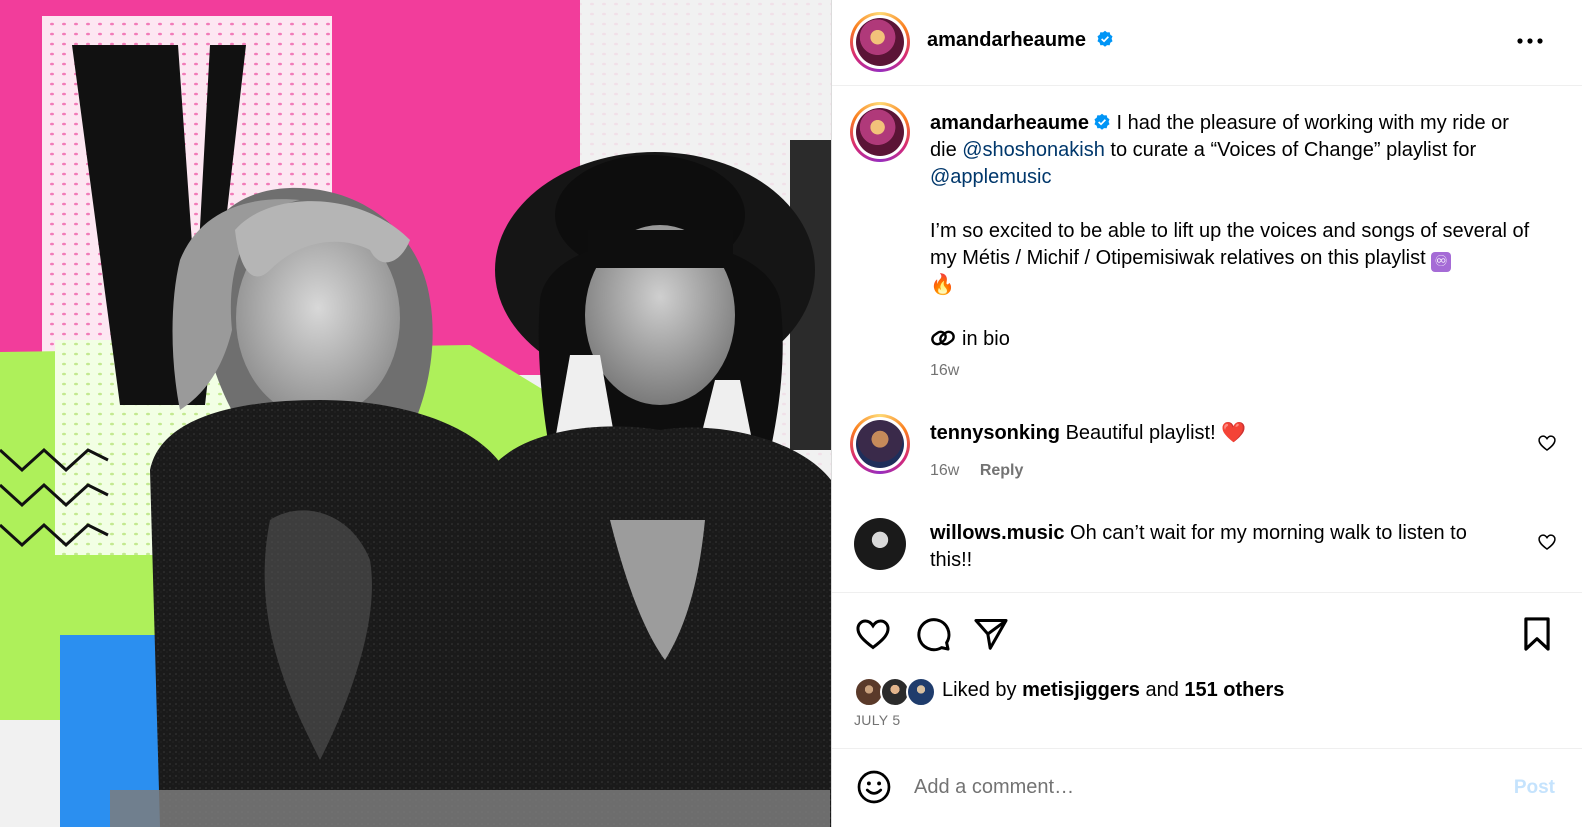  What do you see at coordinates (944, 470) in the screenshot?
I see `comment-timestamp: 16w` at bounding box center [944, 470].